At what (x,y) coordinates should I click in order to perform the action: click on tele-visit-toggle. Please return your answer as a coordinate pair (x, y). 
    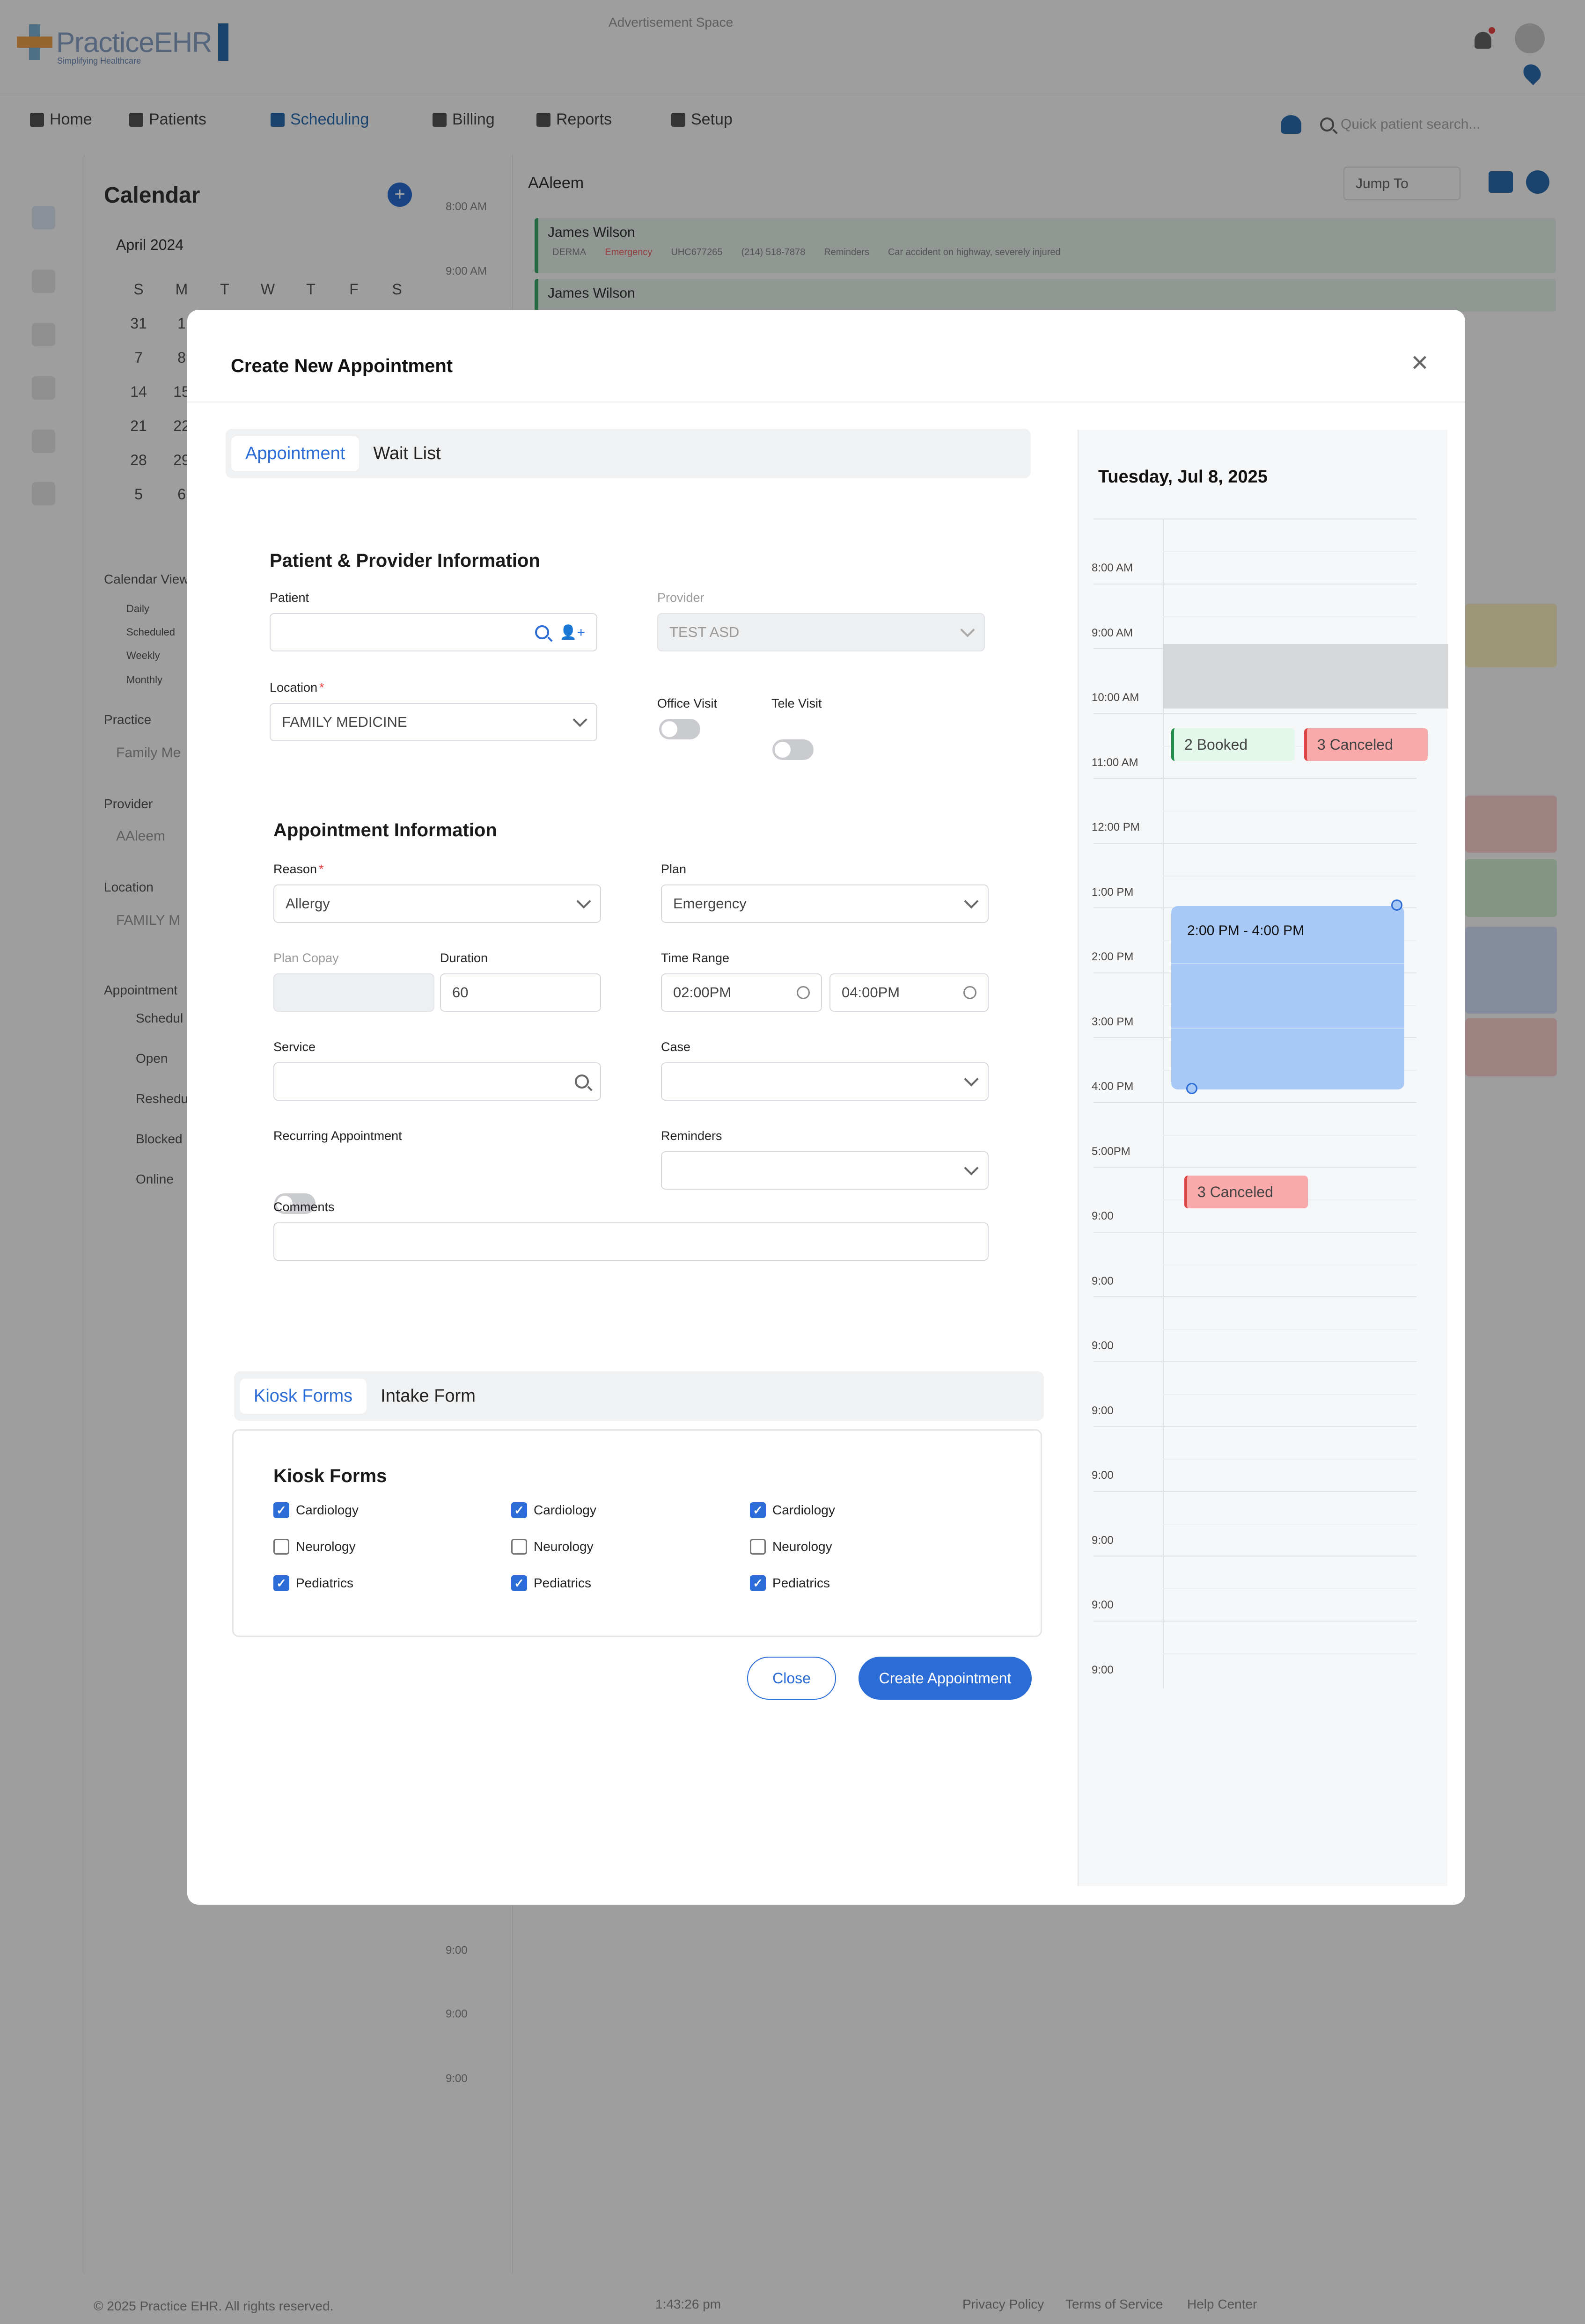
    Looking at the image, I should click on (793, 749).